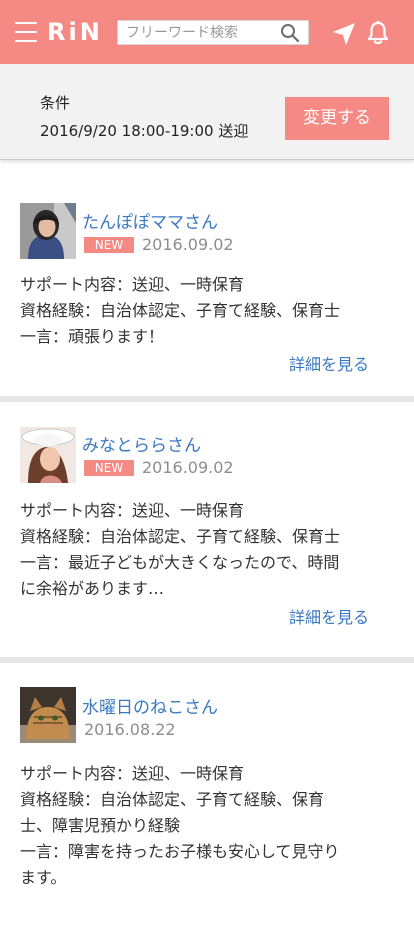 The image size is (414, 930). What do you see at coordinates (26, 32) in the screenshot?
I see `hamburger-menu-icon` at bounding box center [26, 32].